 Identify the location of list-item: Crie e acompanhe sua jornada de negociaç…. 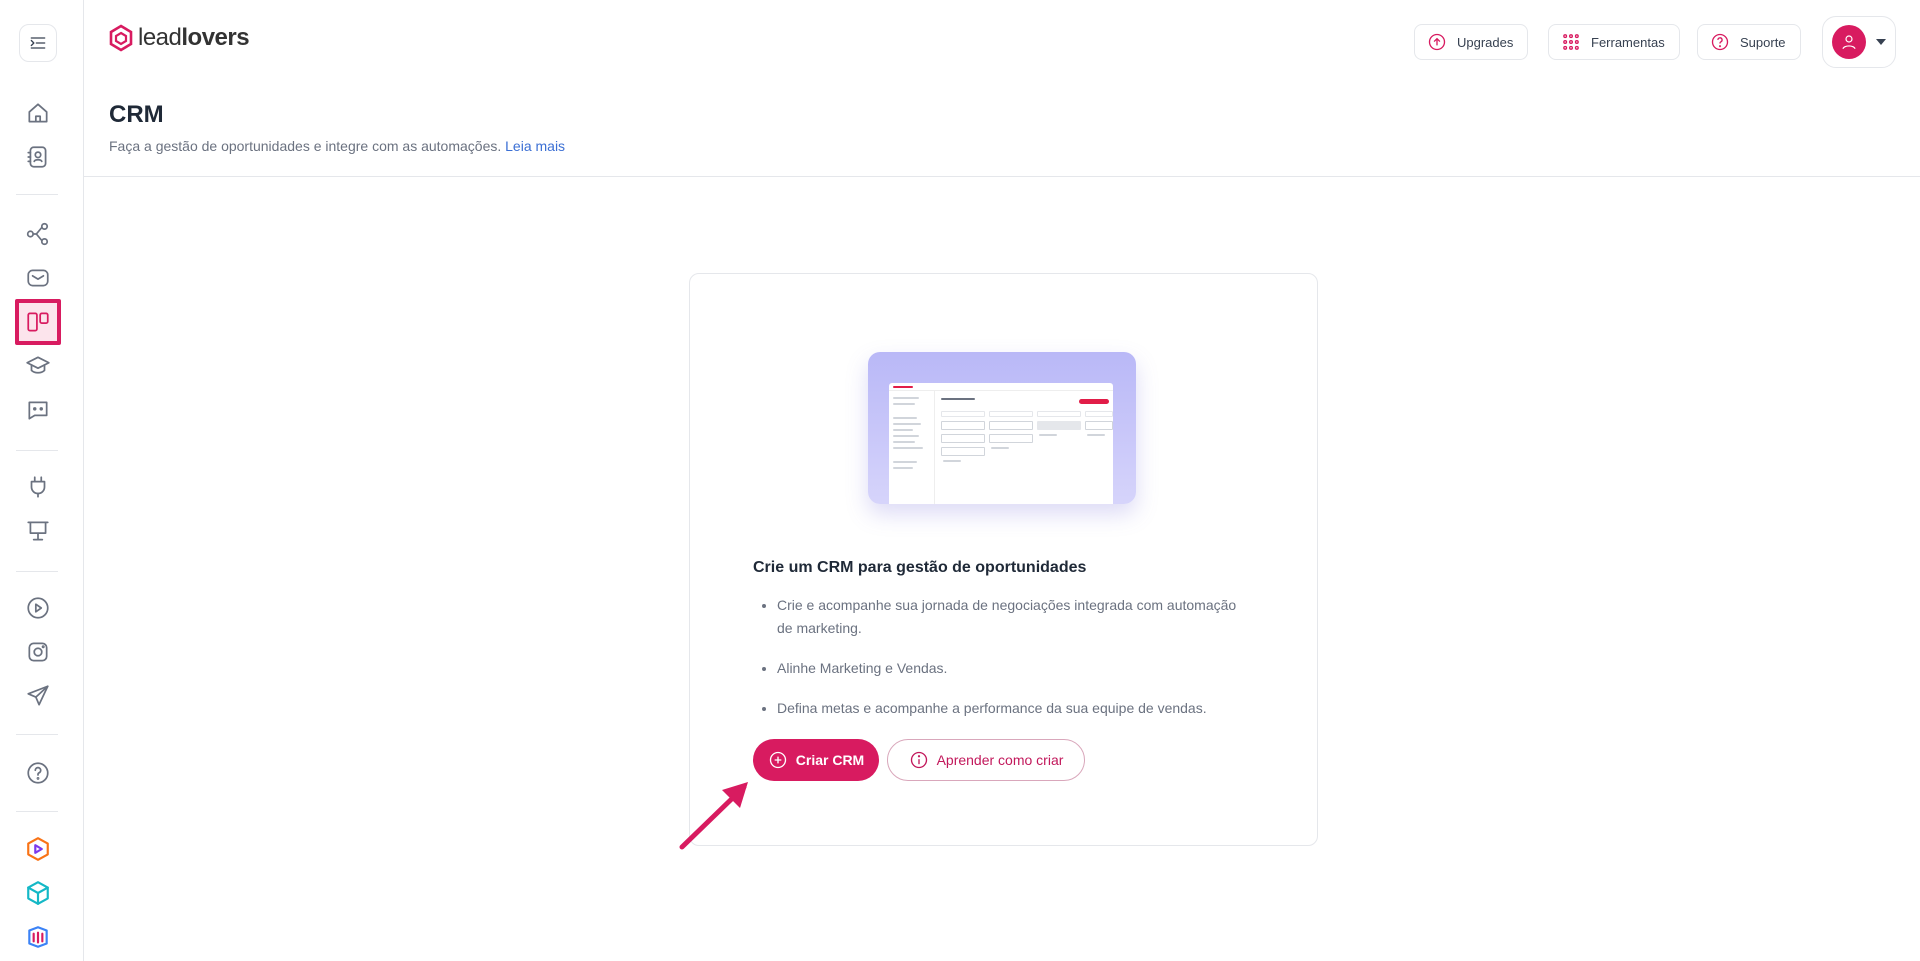
(1012, 617).